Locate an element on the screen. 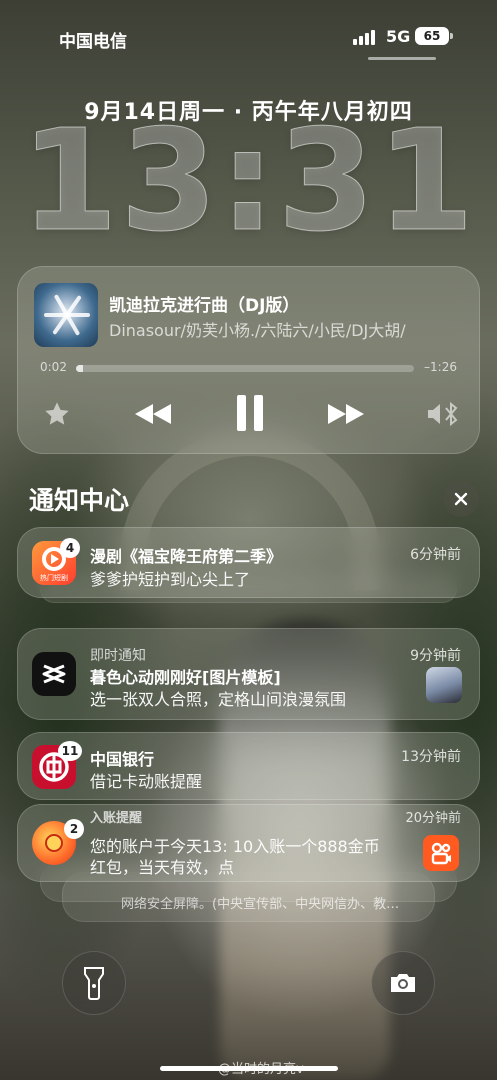  battery-level: 65 is located at coordinates (432, 36).